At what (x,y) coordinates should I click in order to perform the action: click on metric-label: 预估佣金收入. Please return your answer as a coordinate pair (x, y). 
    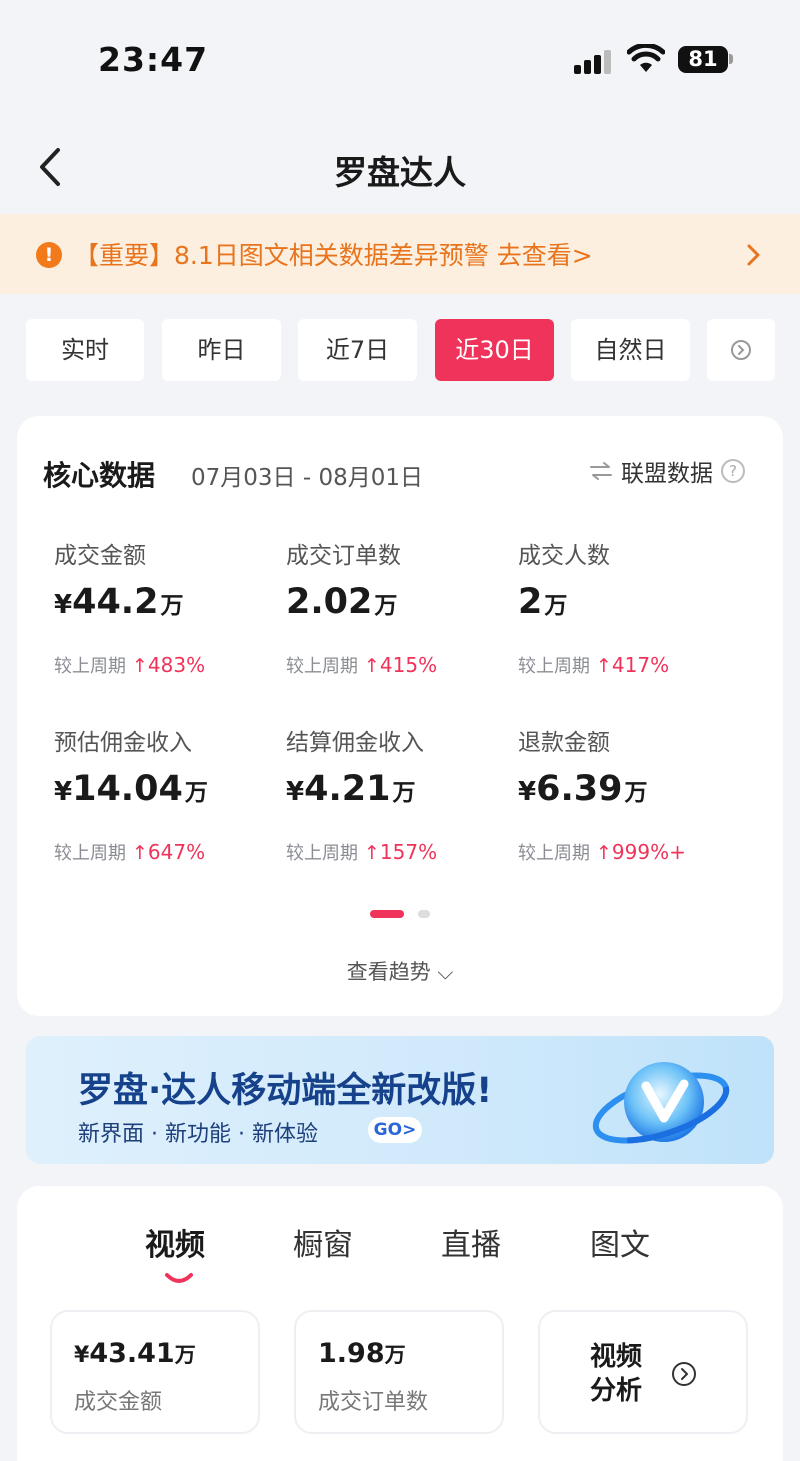
    Looking at the image, I should click on (123, 743).